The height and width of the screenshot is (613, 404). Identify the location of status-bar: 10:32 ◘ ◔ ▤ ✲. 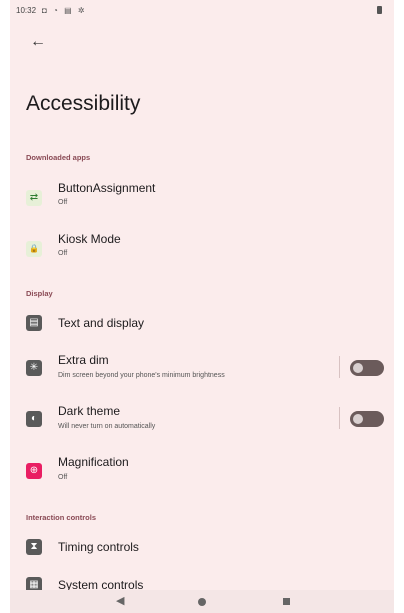
(202, 11).